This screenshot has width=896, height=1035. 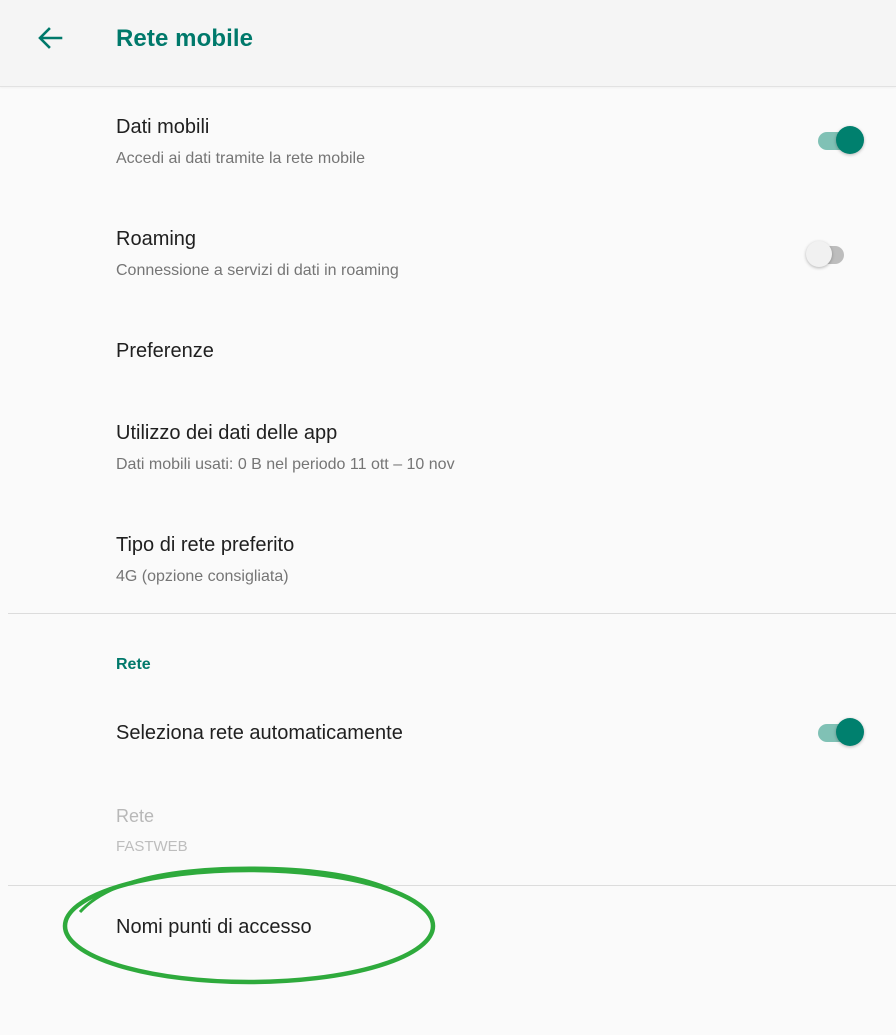 What do you see at coordinates (448, 835) in the screenshot?
I see `network-row: Rete FASTWEB` at bounding box center [448, 835].